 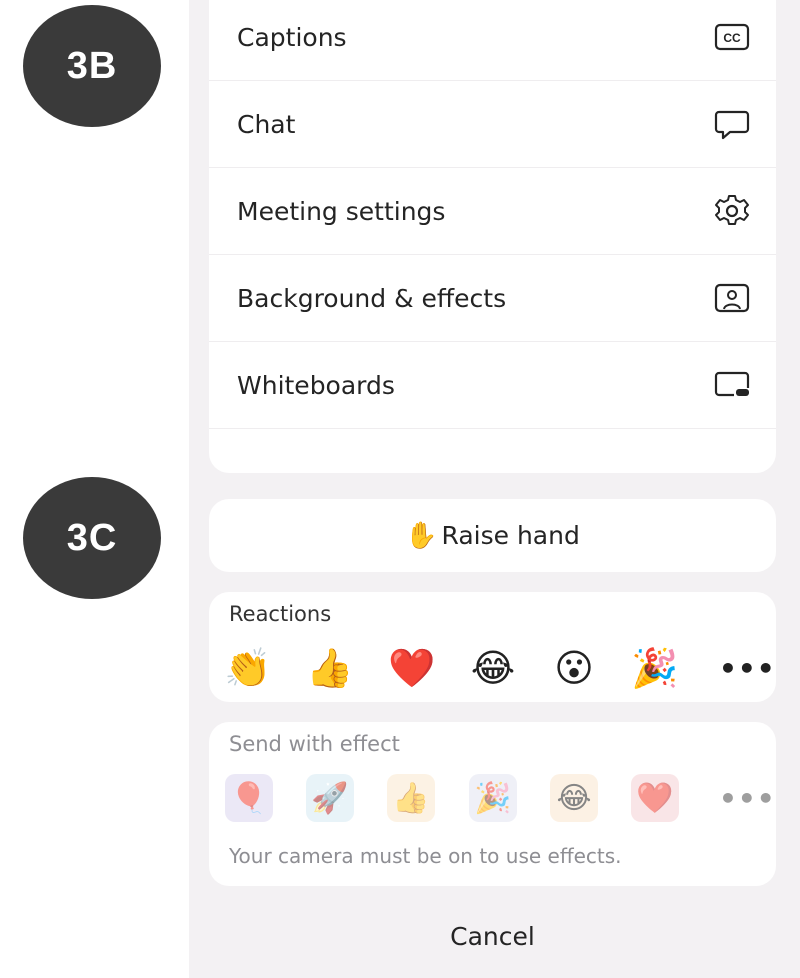 What do you see at coordinates (492, 936) in the screenshot?
I see `cancel-button: Cancel` at bounding box center [492, 936].